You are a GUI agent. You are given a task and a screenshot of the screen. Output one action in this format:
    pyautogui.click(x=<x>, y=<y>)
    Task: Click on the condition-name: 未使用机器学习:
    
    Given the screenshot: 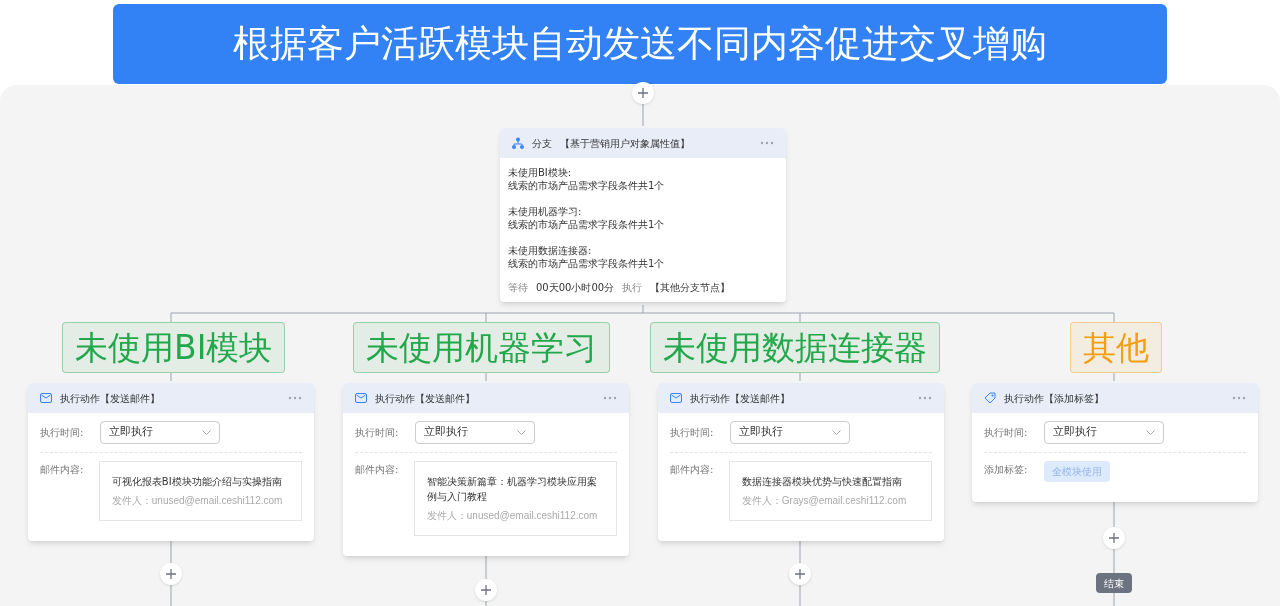 What is the action you would take?
    pyautogui.click(x=545, y=211)
    